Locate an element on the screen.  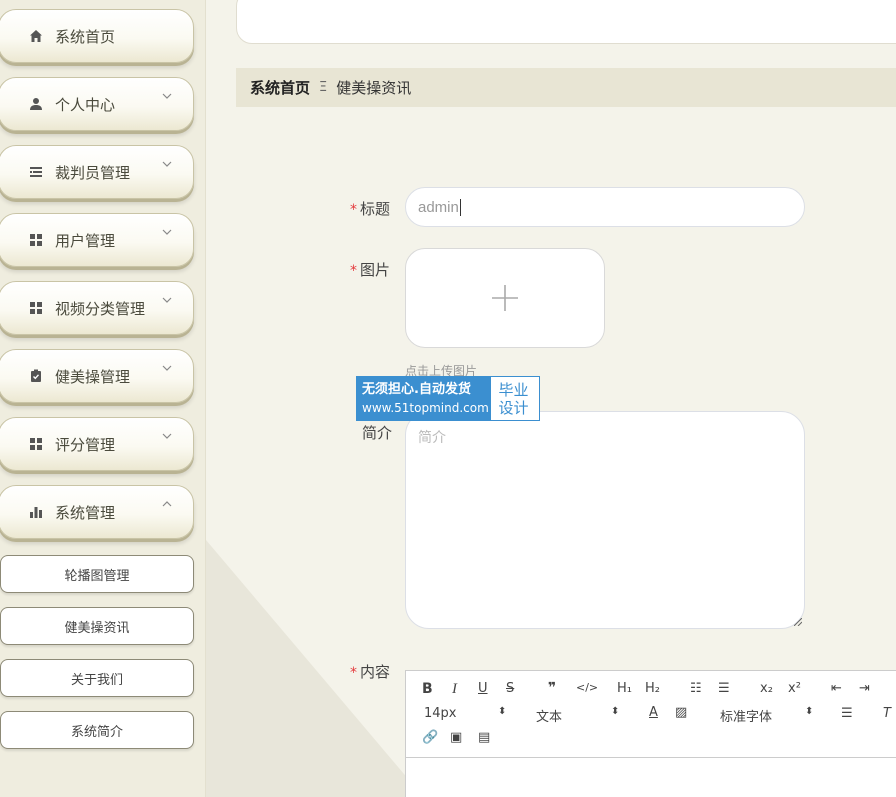
superscript-icon: x² is located at coordinates (794, 688).